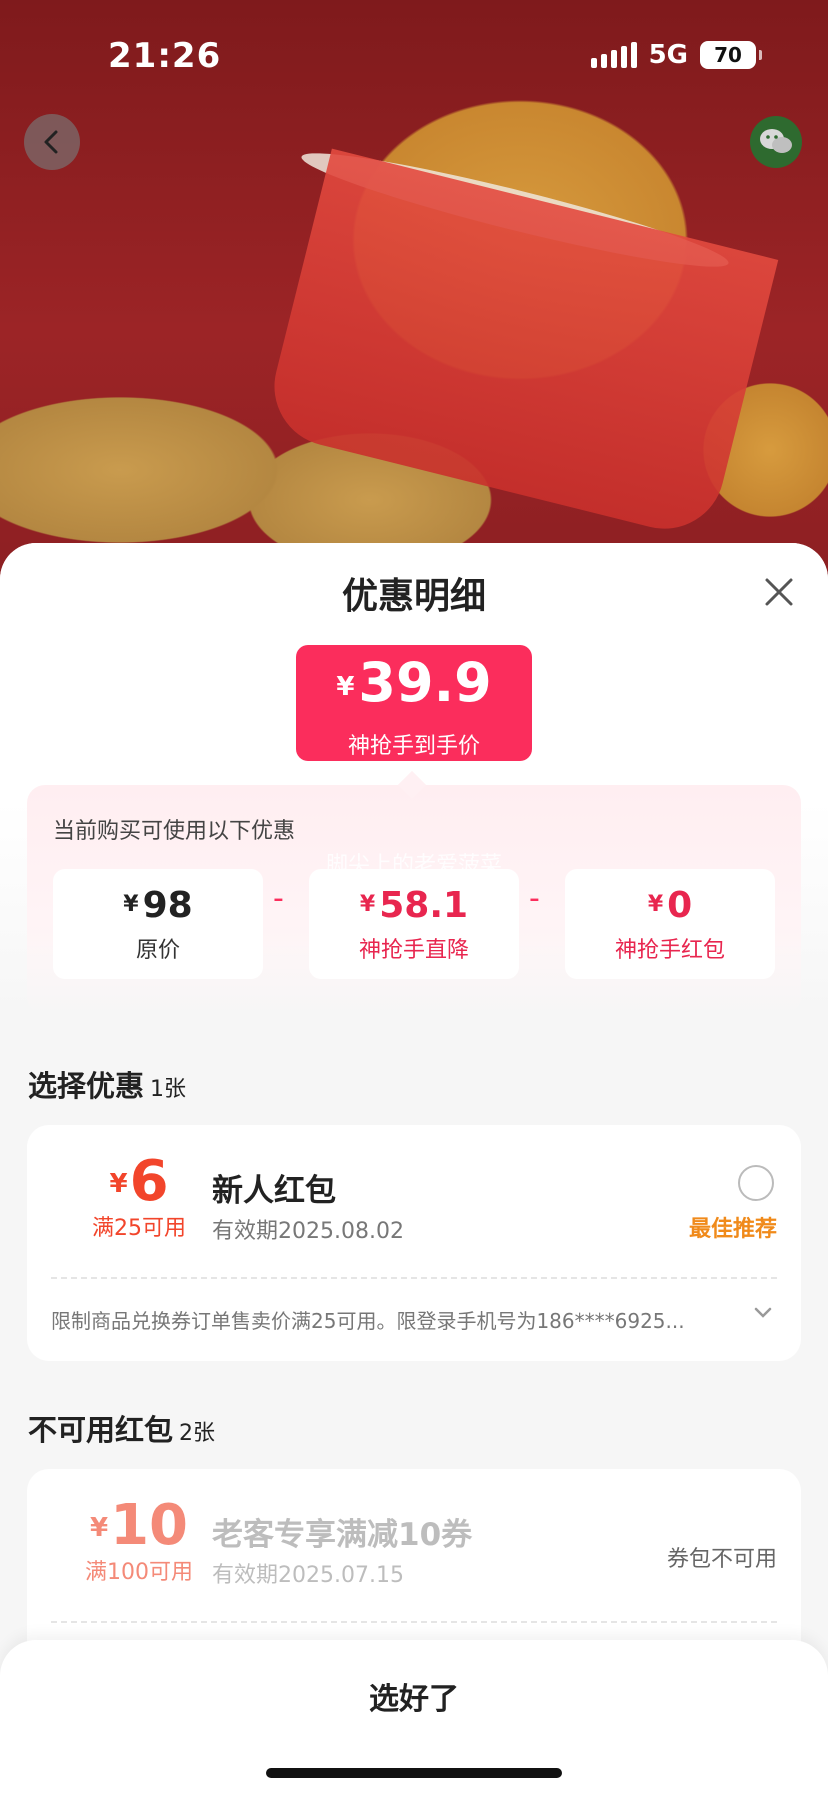 The height and width of the screenshot is (1795, 828). What do you see at coordinates (131, 904) in the screenshot?
I see `original-price-currency: ¥` at bounding box center [131, 904].